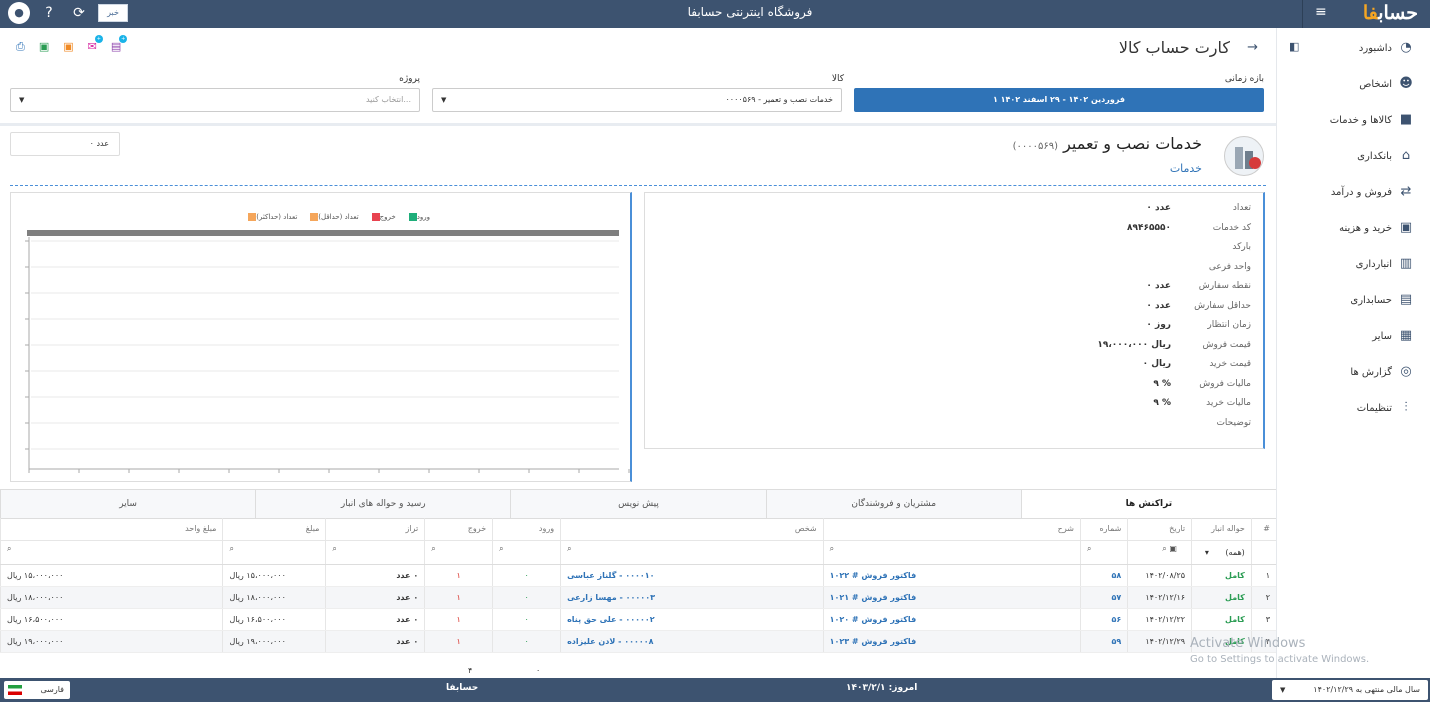 Image resolution: width=1430 pixels, height=702 pixels. I want to click on sidebar-item: فروش و درآمد ⇄, so click(1353, 192).